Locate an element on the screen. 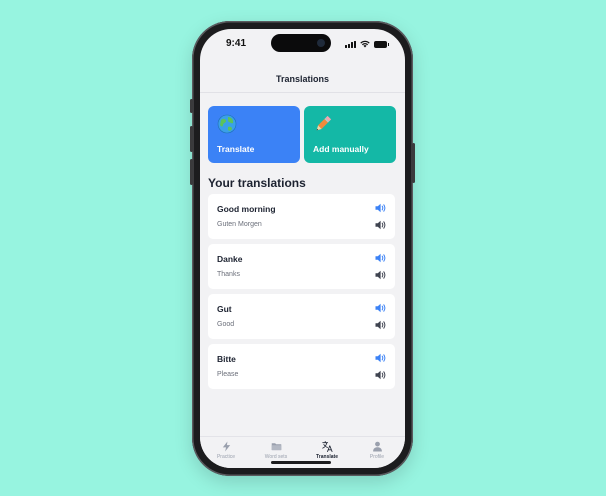 The image size is (606, 496). tab-label: Profile is located at coordinates (377, 457).